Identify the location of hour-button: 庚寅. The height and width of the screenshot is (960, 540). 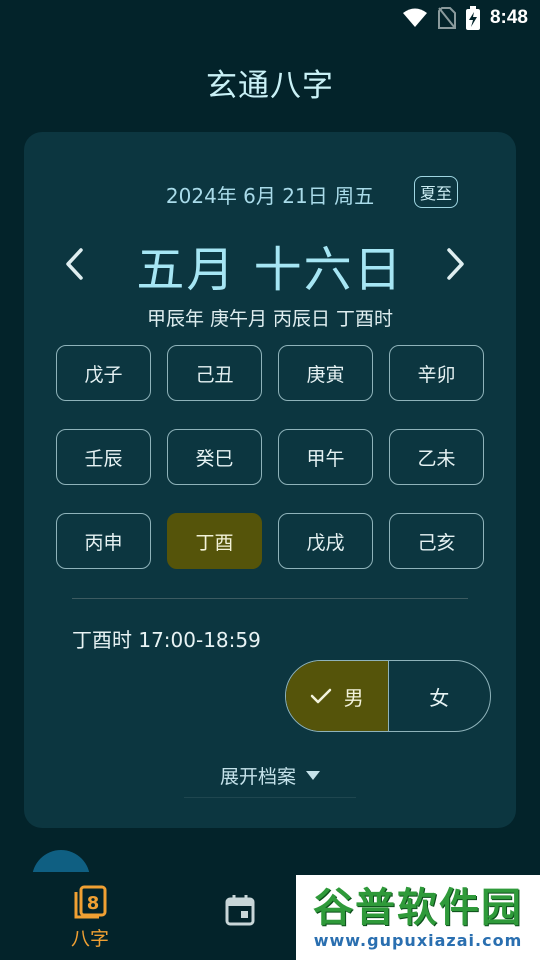
(325, 373).